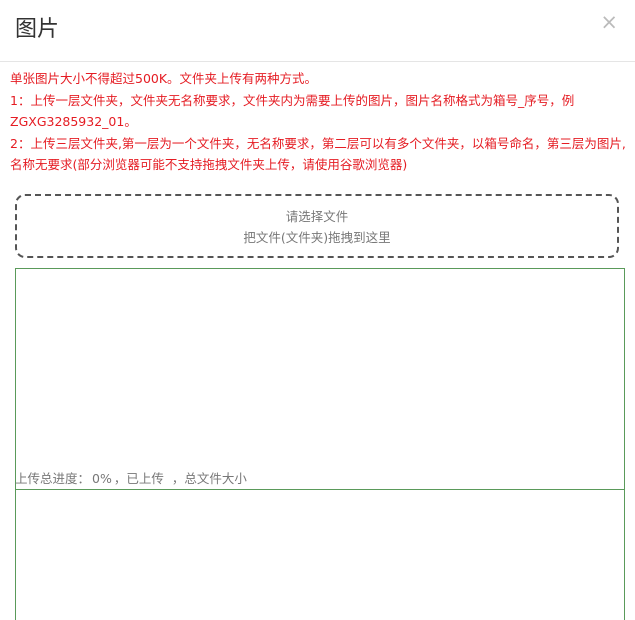 This screenshot has height=620, width=635. I want to click on dialog-title: 图片, so click(37, 29).